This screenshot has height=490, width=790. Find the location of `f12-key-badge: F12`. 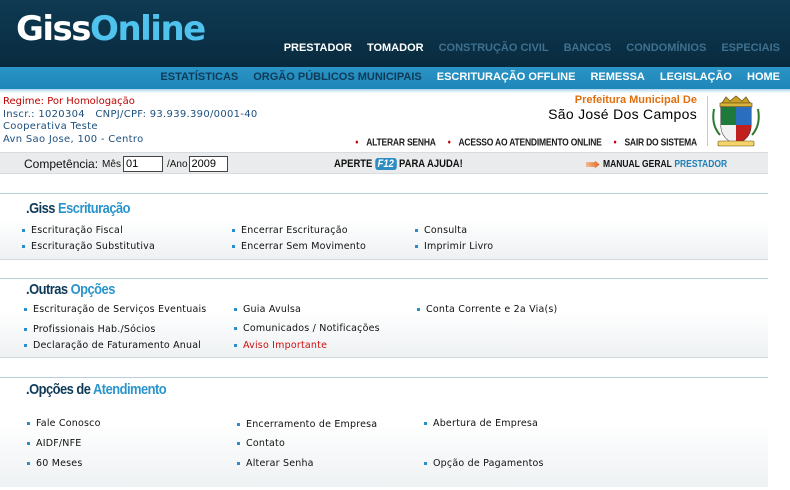

f12-key-badge: F12 is located at coordinates (385, 164).